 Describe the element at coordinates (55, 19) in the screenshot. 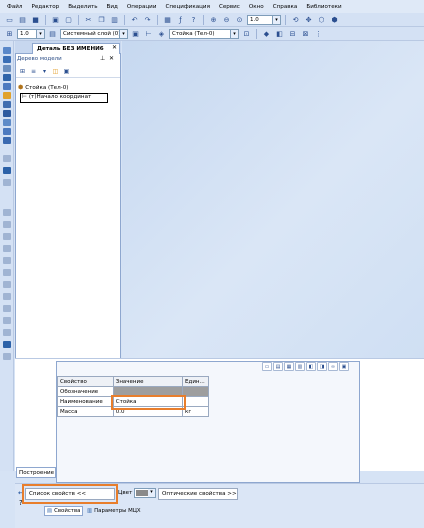

I see `print-icon: ▣` at that location.